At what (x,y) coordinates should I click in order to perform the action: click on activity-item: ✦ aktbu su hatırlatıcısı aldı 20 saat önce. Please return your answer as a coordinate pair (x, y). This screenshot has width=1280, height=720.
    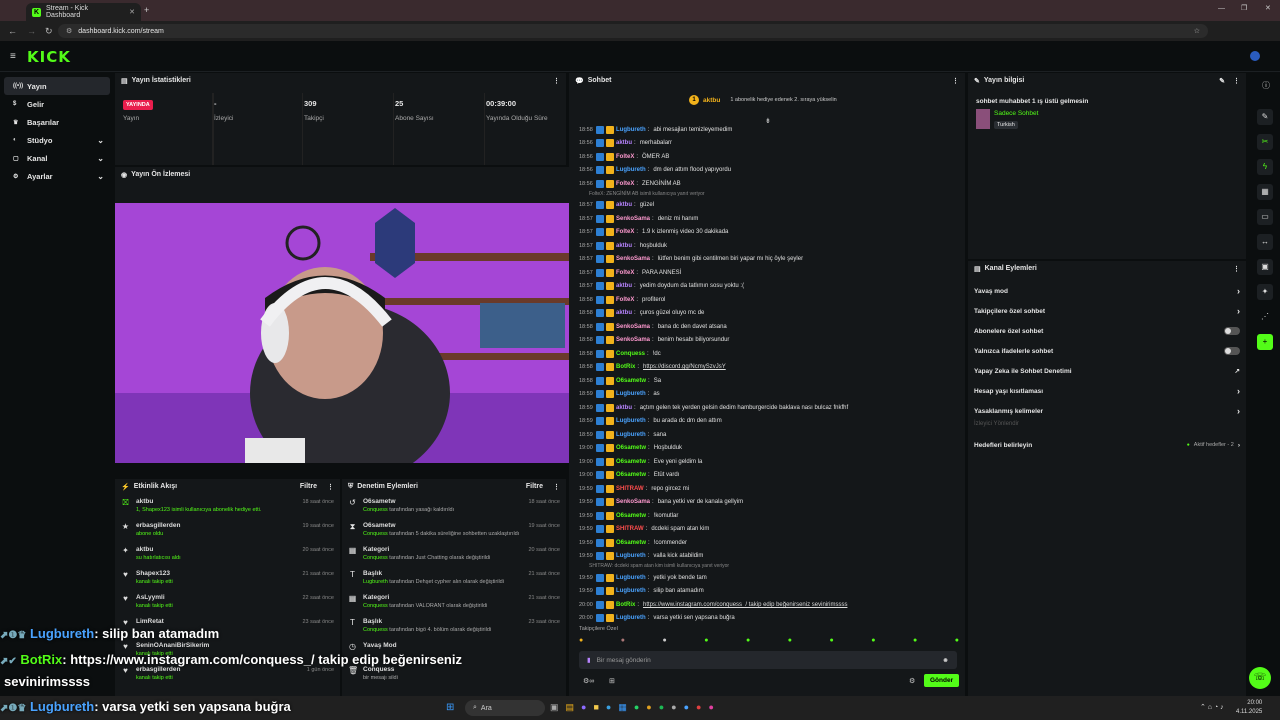
    Looking at the image, I should click on (227, 555).